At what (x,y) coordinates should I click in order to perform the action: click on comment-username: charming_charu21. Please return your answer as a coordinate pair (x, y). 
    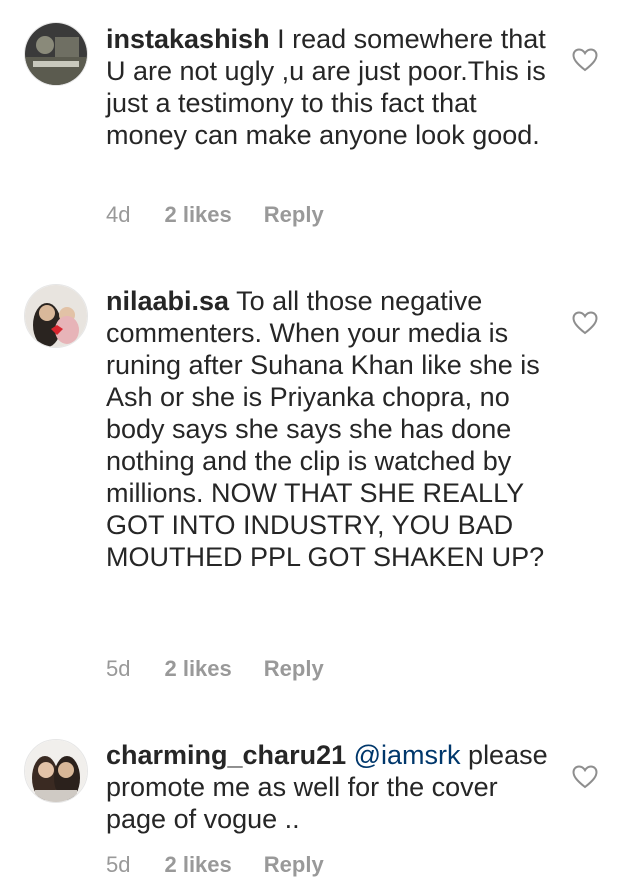
    Looking at the image, I should click on (226, 755).